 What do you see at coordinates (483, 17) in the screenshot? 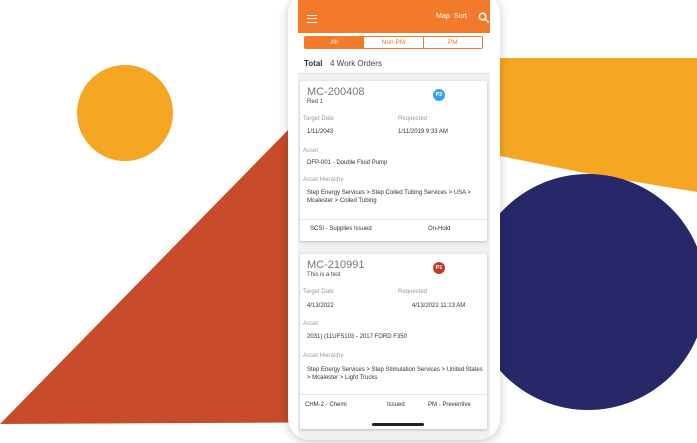
I see `search-icon` at bounding box center [483, 17].